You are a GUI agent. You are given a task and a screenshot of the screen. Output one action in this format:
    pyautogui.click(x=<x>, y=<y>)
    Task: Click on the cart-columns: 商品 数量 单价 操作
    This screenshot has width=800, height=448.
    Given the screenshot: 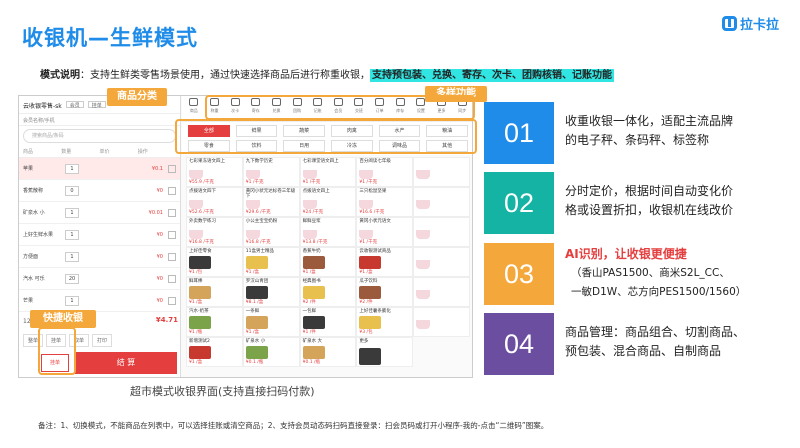 What is the action you would take?
    pyautogui.click(x=99, y=152)
    